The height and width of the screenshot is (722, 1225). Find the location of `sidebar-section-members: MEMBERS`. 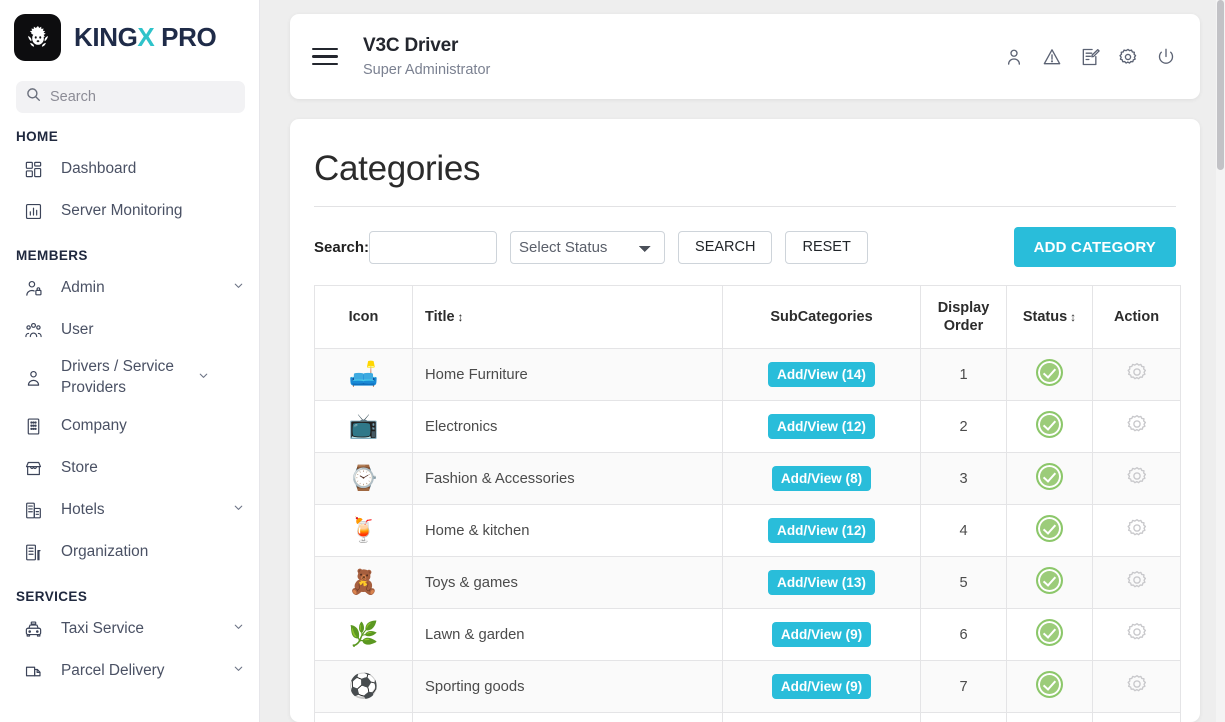

sidebar-section-members: MEMBERS is located at coordinates (52, 255).